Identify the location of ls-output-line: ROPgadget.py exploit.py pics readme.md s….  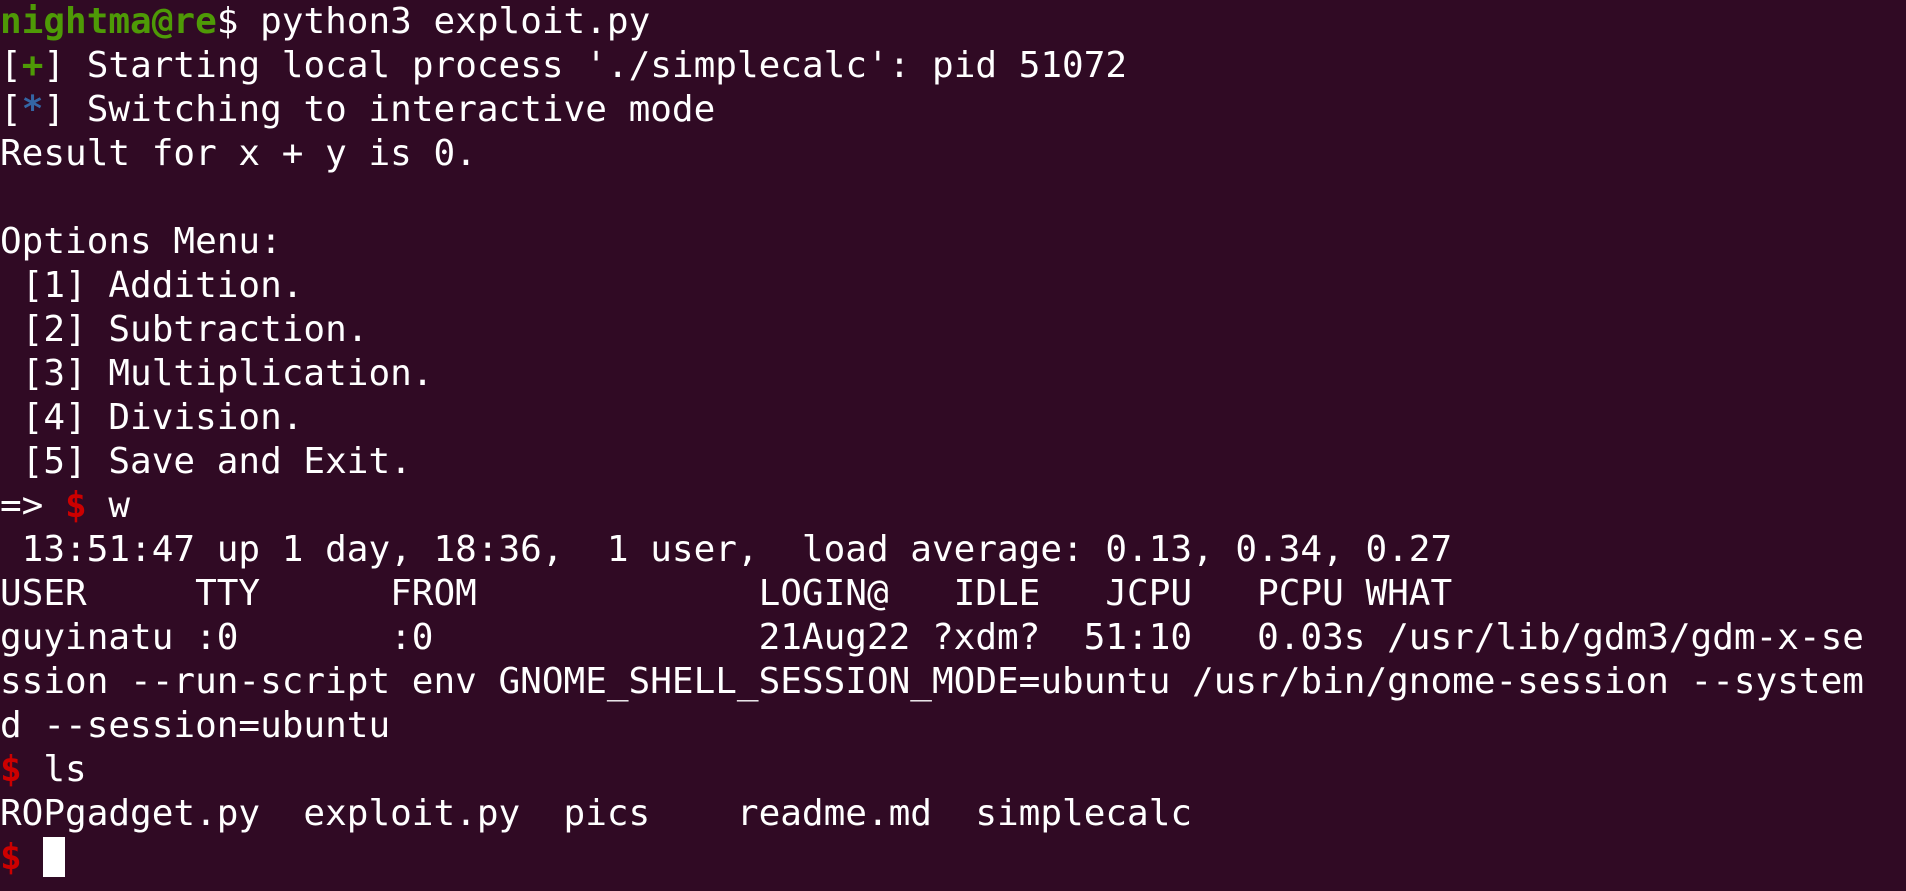
(596, 813).